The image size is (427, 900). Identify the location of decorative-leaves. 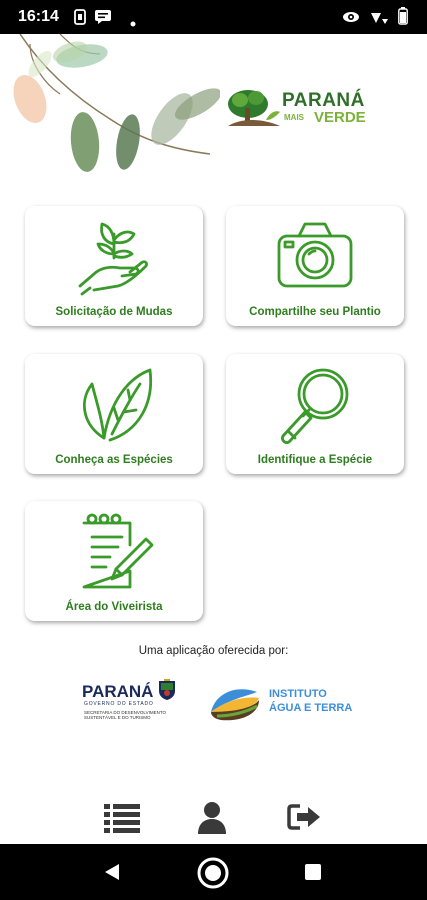
(116, 103).